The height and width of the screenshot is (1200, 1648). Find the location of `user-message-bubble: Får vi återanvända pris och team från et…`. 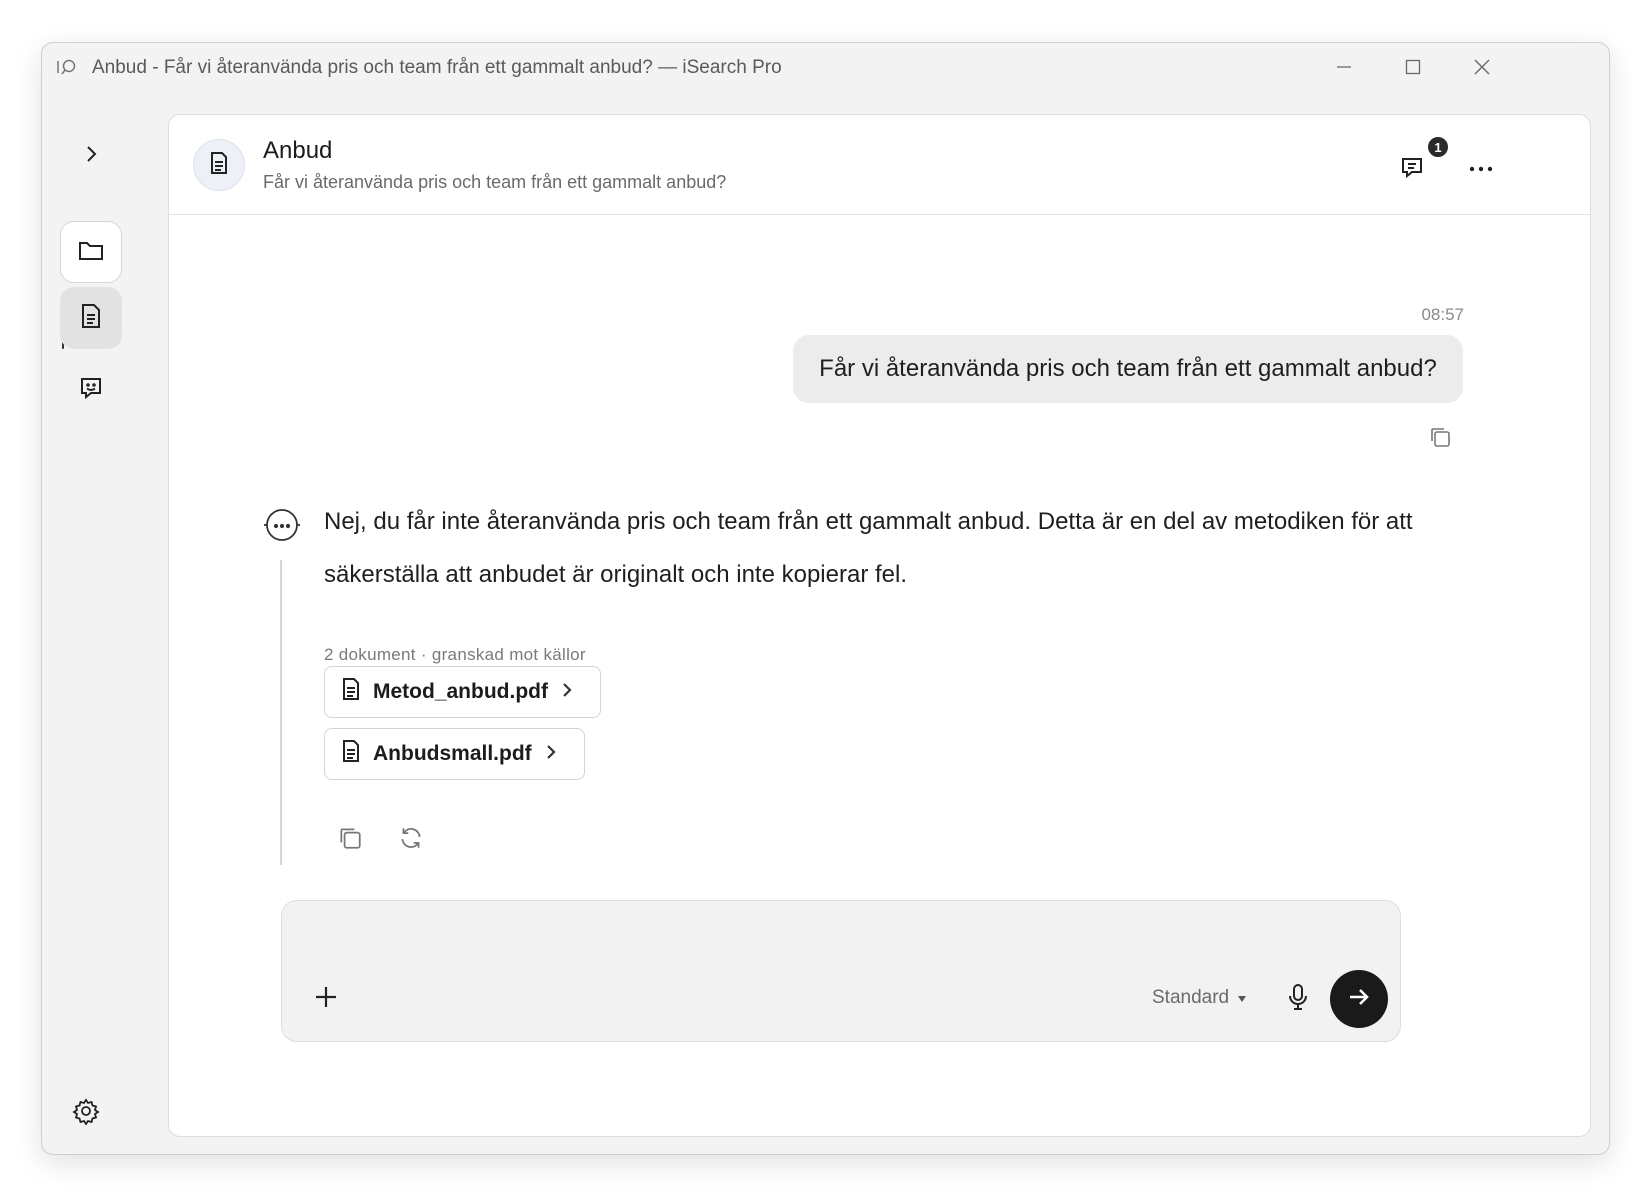

user-message-bubble: Får vi återanvända pris och team från et… is located at coordinates (1128, 369).